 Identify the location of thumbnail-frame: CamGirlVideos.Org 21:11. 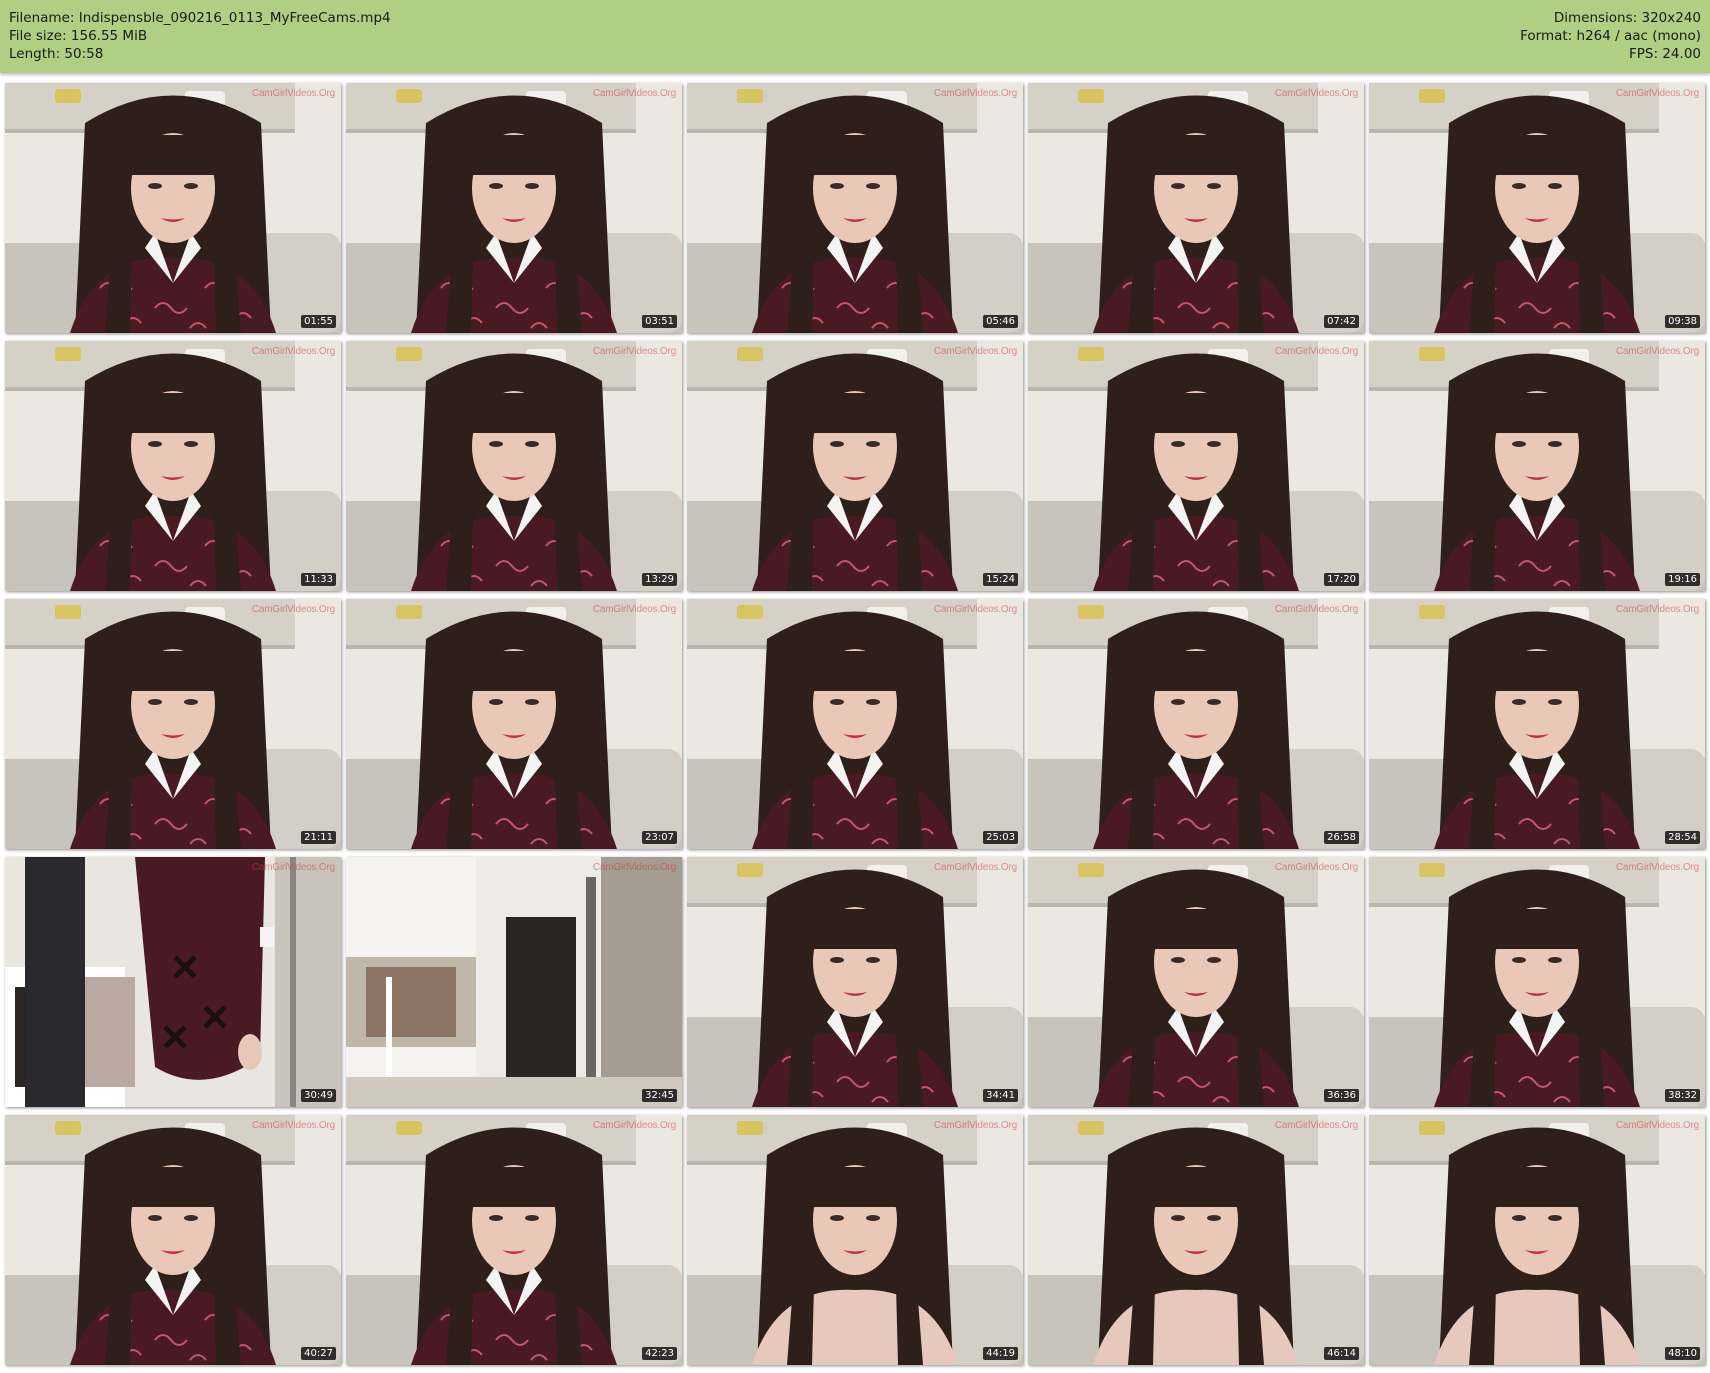
(173, 724).